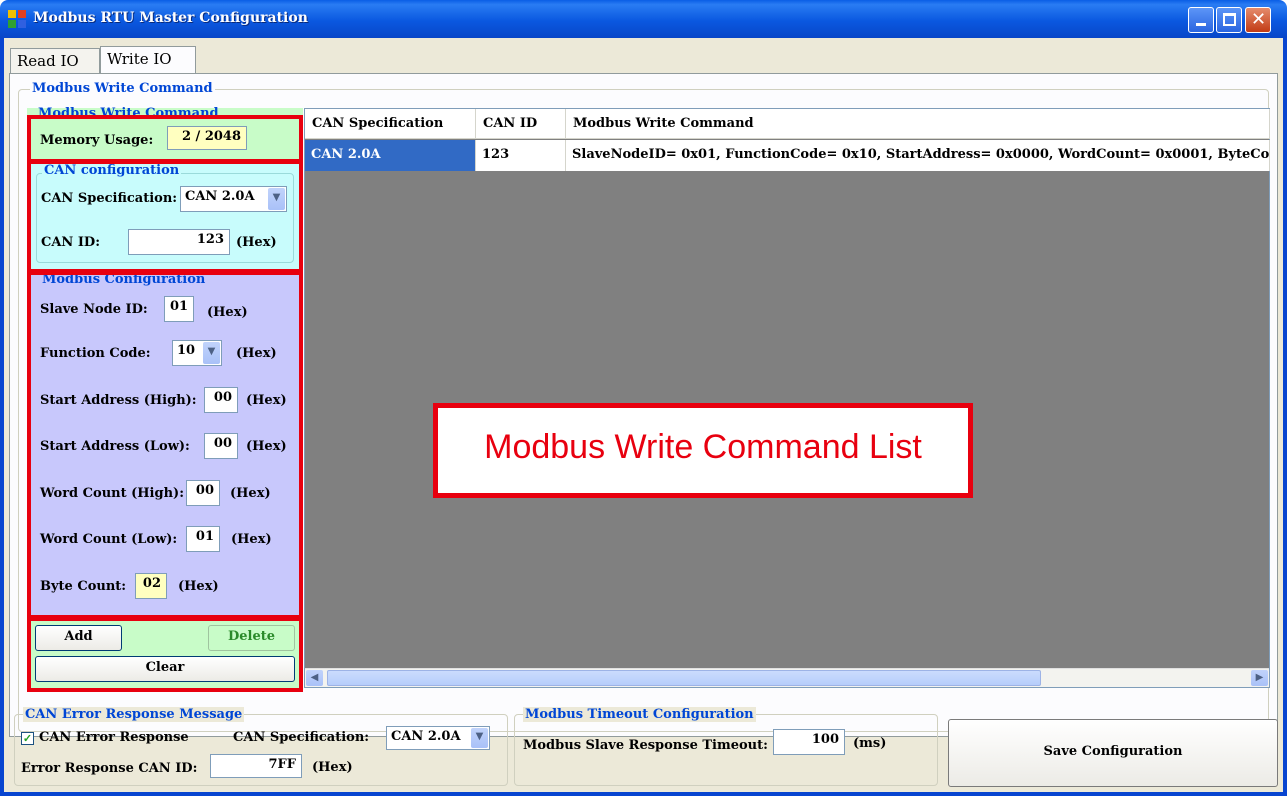  I want to click on maximize-button, so click(1229, 20).